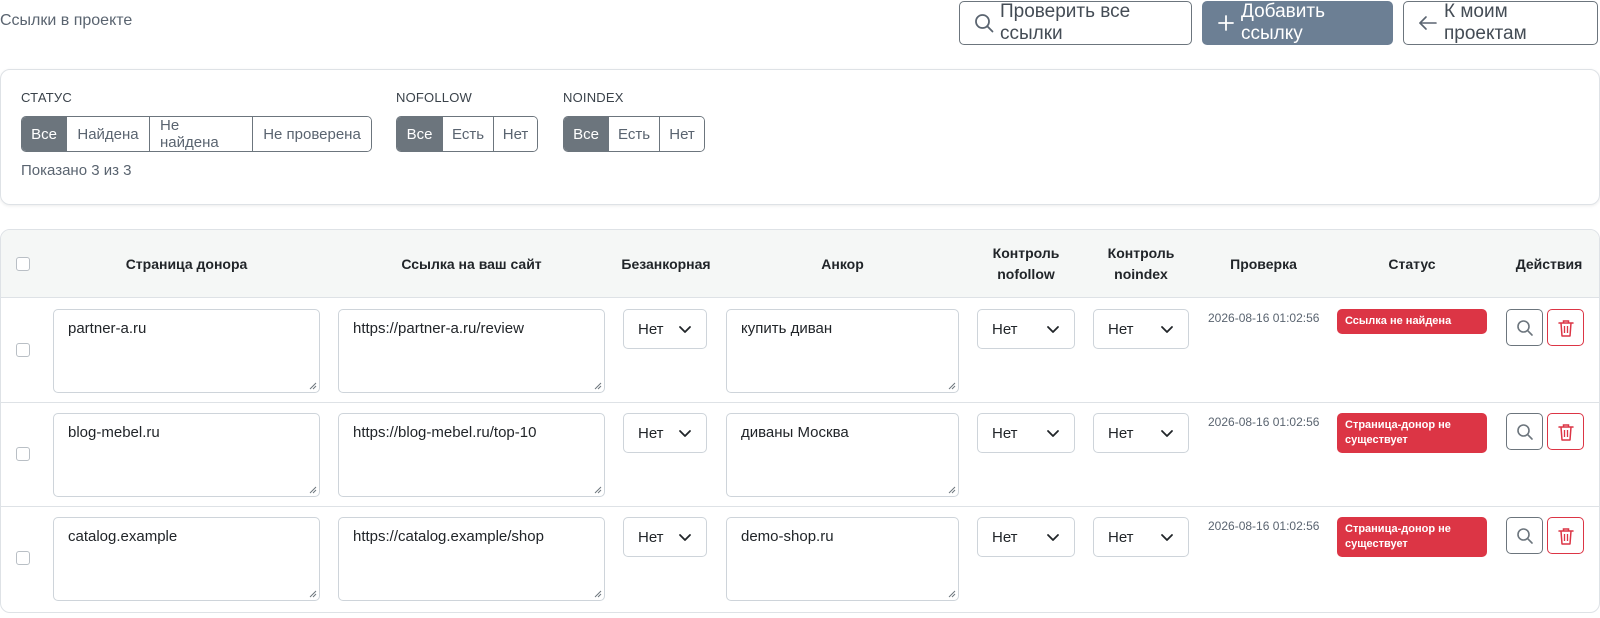 Image resolution: width=1600 pixels, height=618 pixels. What do you see at coordinates (842, 559) in the screenshot?
I see `anchor-input: demo-shop.ru` at bounding box center [842, 559].